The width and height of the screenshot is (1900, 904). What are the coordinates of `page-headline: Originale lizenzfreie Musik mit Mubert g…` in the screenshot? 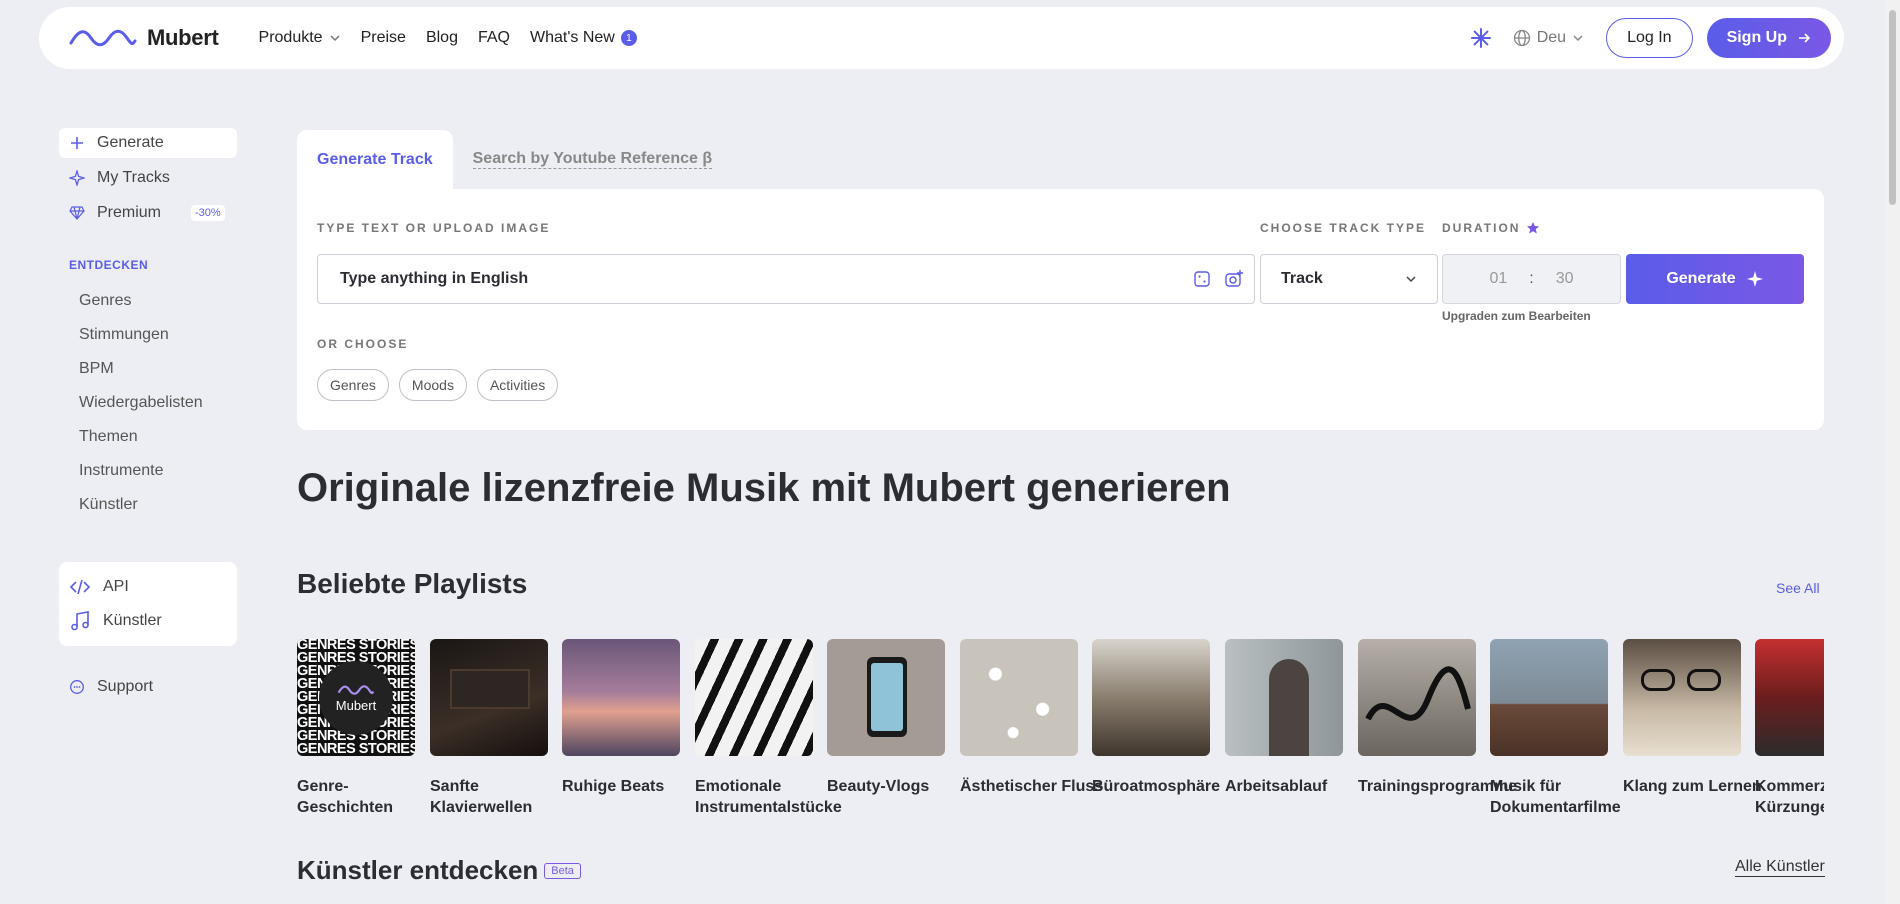 It's located at (764, 488).